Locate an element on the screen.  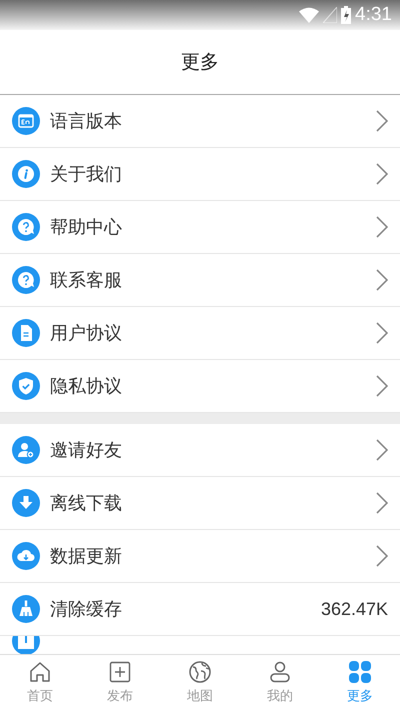
menu-label: 用户协议 is located at coordinates (86, 333).